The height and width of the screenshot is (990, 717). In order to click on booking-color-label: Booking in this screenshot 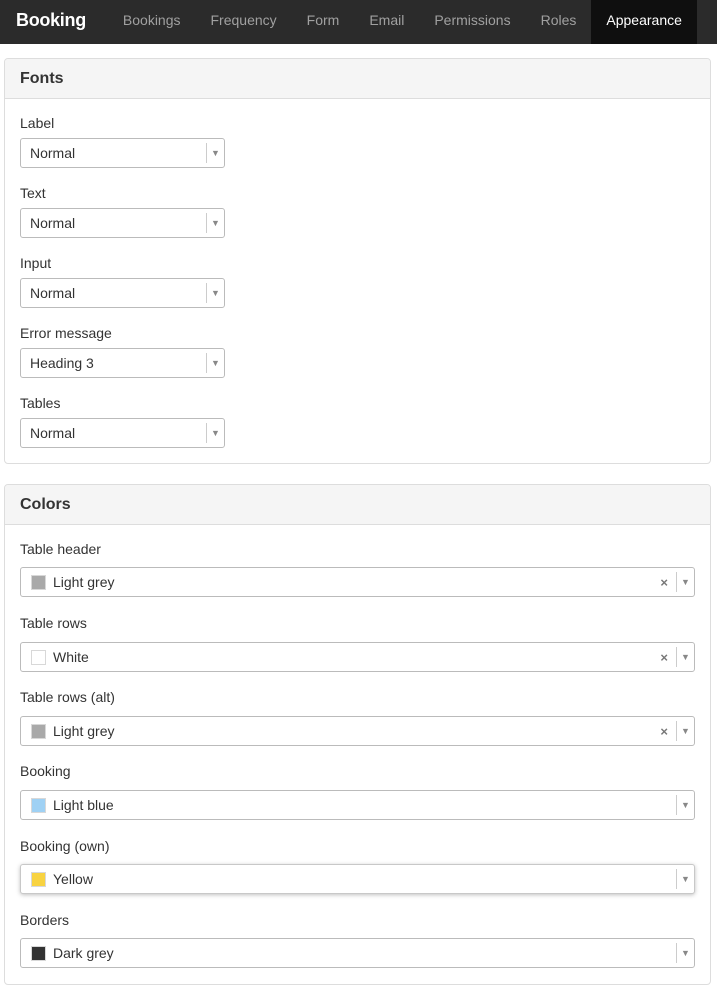, I will do `click(45, 771)`.